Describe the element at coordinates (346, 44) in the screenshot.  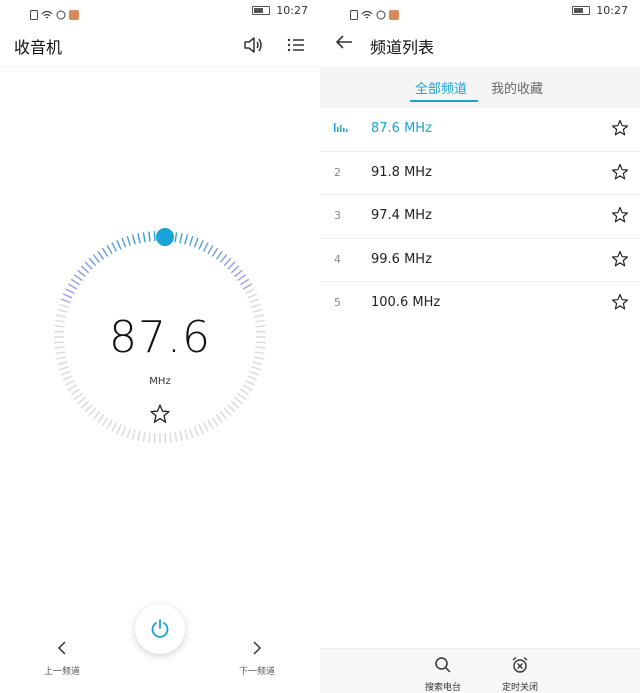
I see `back-button` at that location.